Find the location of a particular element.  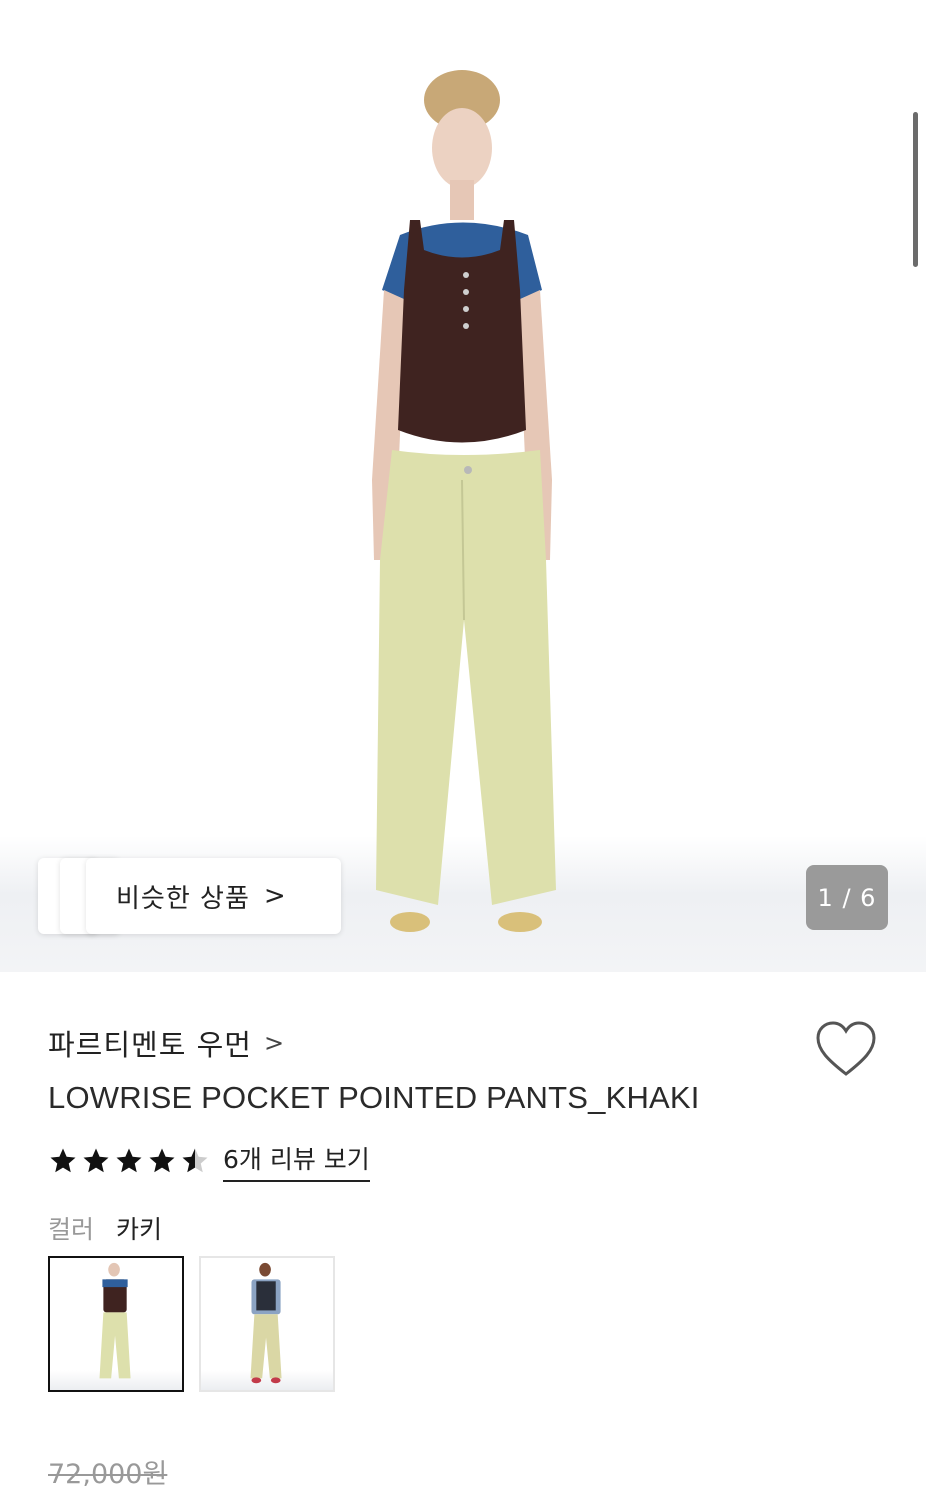

color-swatches is located at coordinates (199, 1324).